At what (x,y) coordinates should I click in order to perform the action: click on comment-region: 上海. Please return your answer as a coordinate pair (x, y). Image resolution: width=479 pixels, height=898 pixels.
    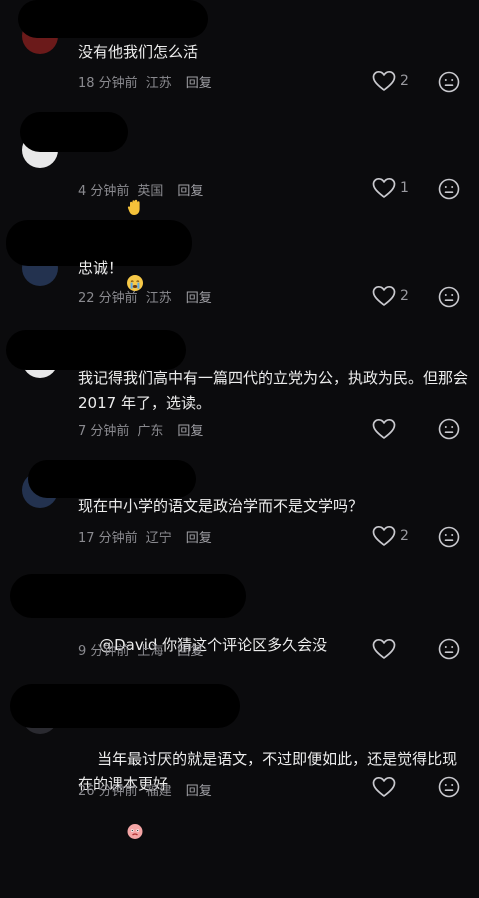
    Looking at the image, I should click on (150, 651).